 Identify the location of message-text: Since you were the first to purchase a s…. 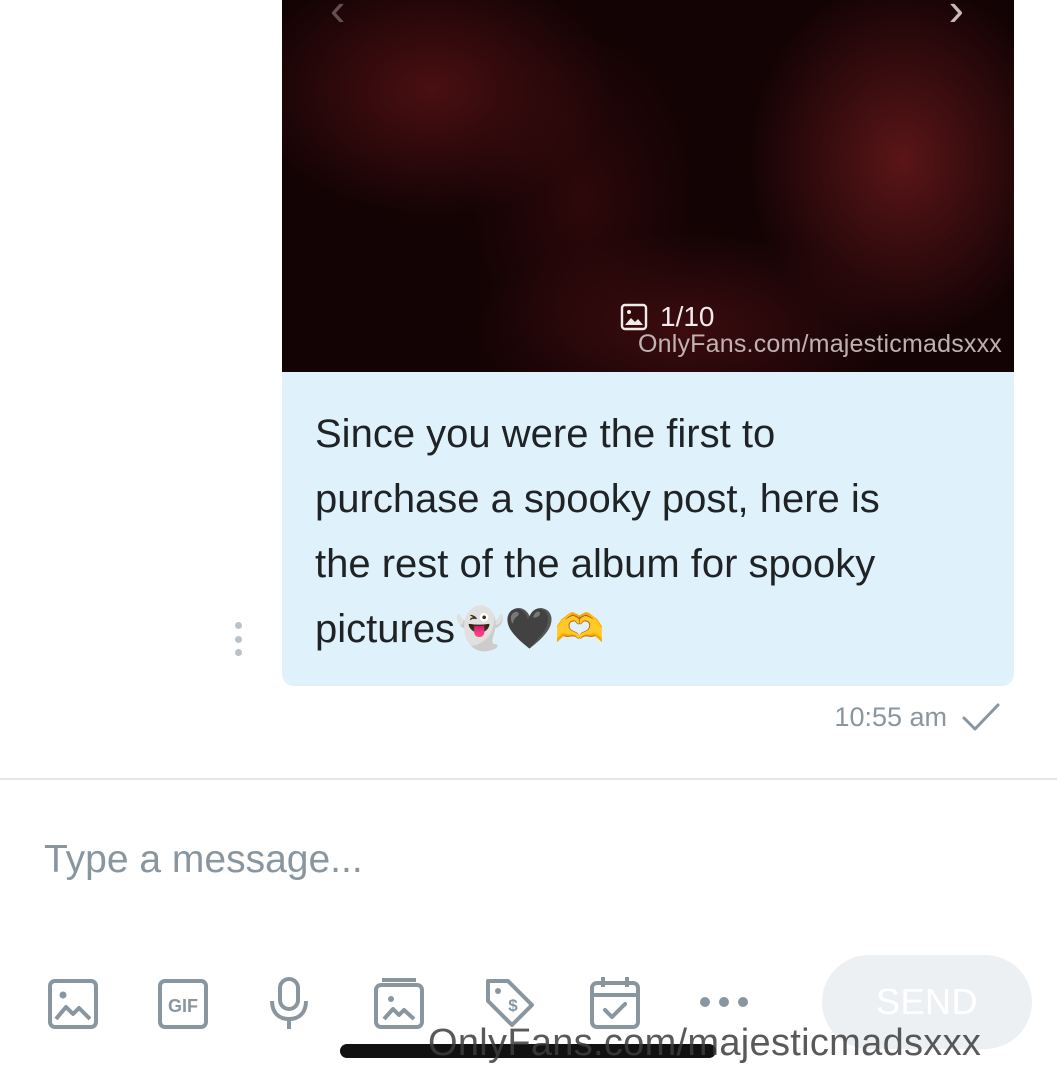
(597, 531).